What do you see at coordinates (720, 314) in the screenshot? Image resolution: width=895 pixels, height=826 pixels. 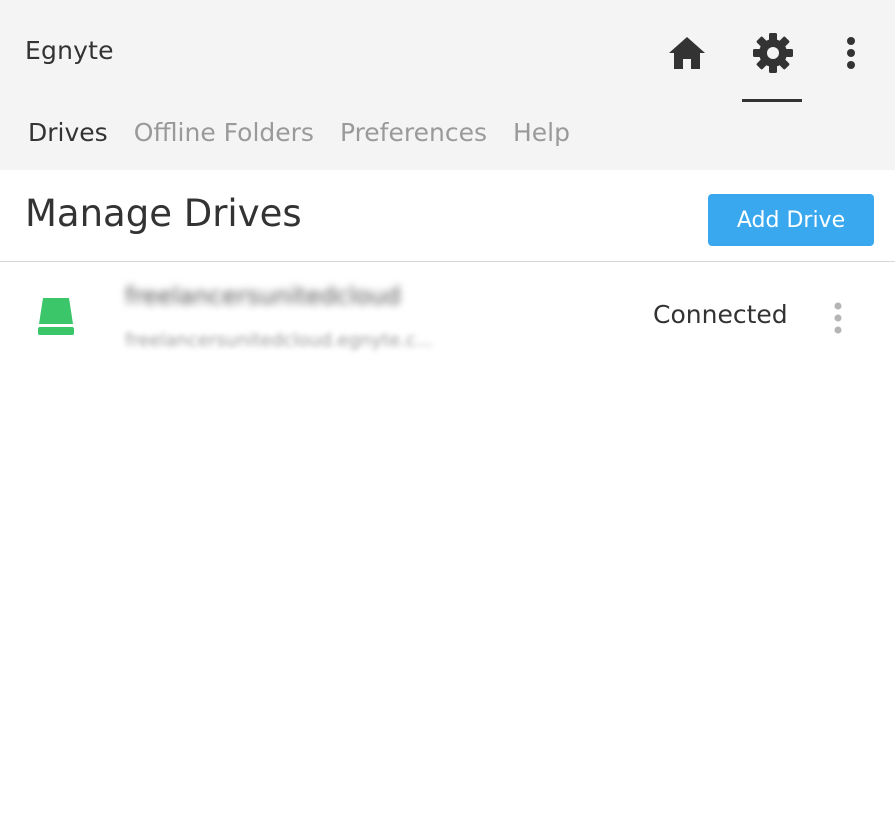 I see `drive-status: Connected` at bounding box center [720, 314].